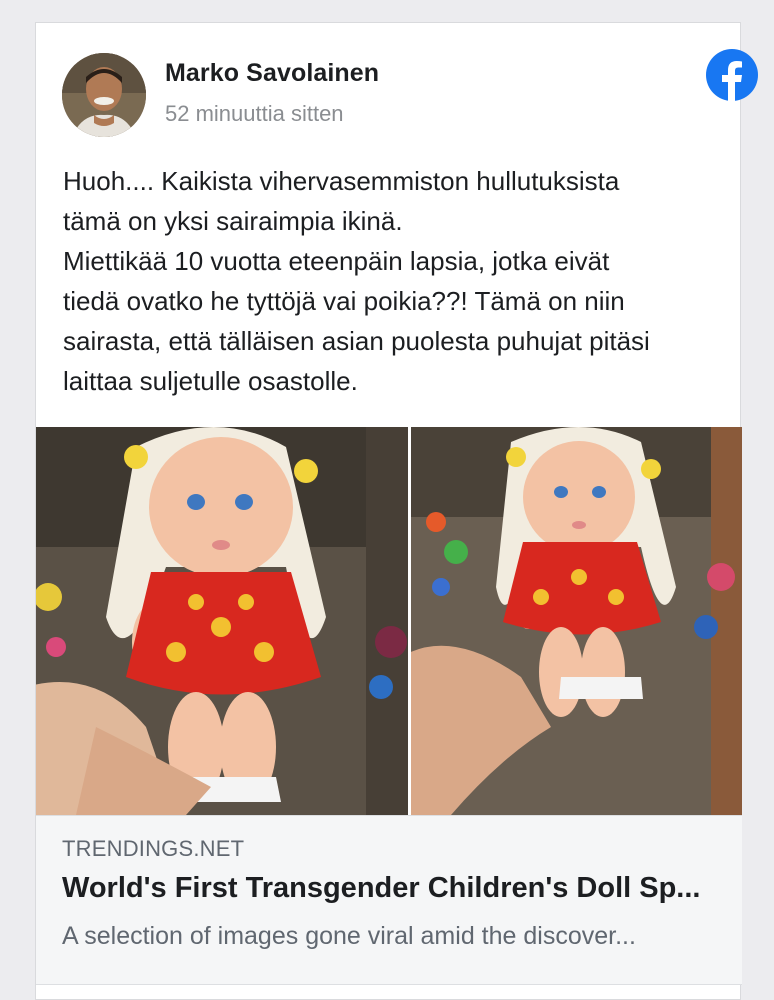 Image resolution: width=774 pixels, height=1000 pixels. I want to click on author-name: Marko Savolainen, so click(272, 73).